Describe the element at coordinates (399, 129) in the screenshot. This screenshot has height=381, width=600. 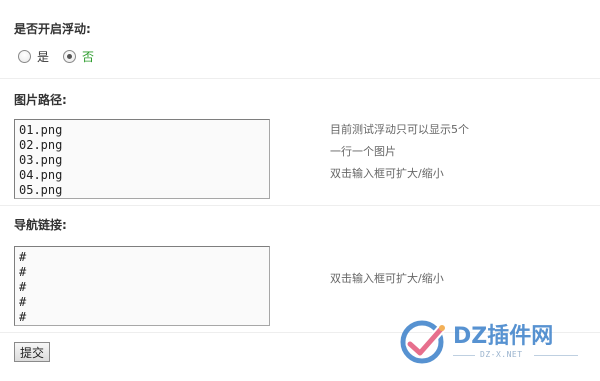
I see `hint-max-five: 目前测试浮动只可以显示5个` at that location.